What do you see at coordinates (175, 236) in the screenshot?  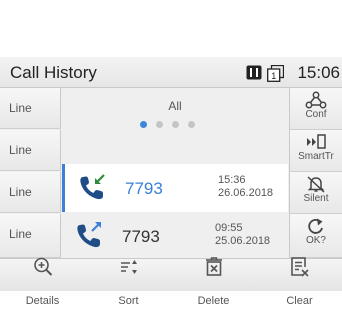 I see `call-list-item: 7793 09:55 25.06.2018` at bounding box center [175, 236].